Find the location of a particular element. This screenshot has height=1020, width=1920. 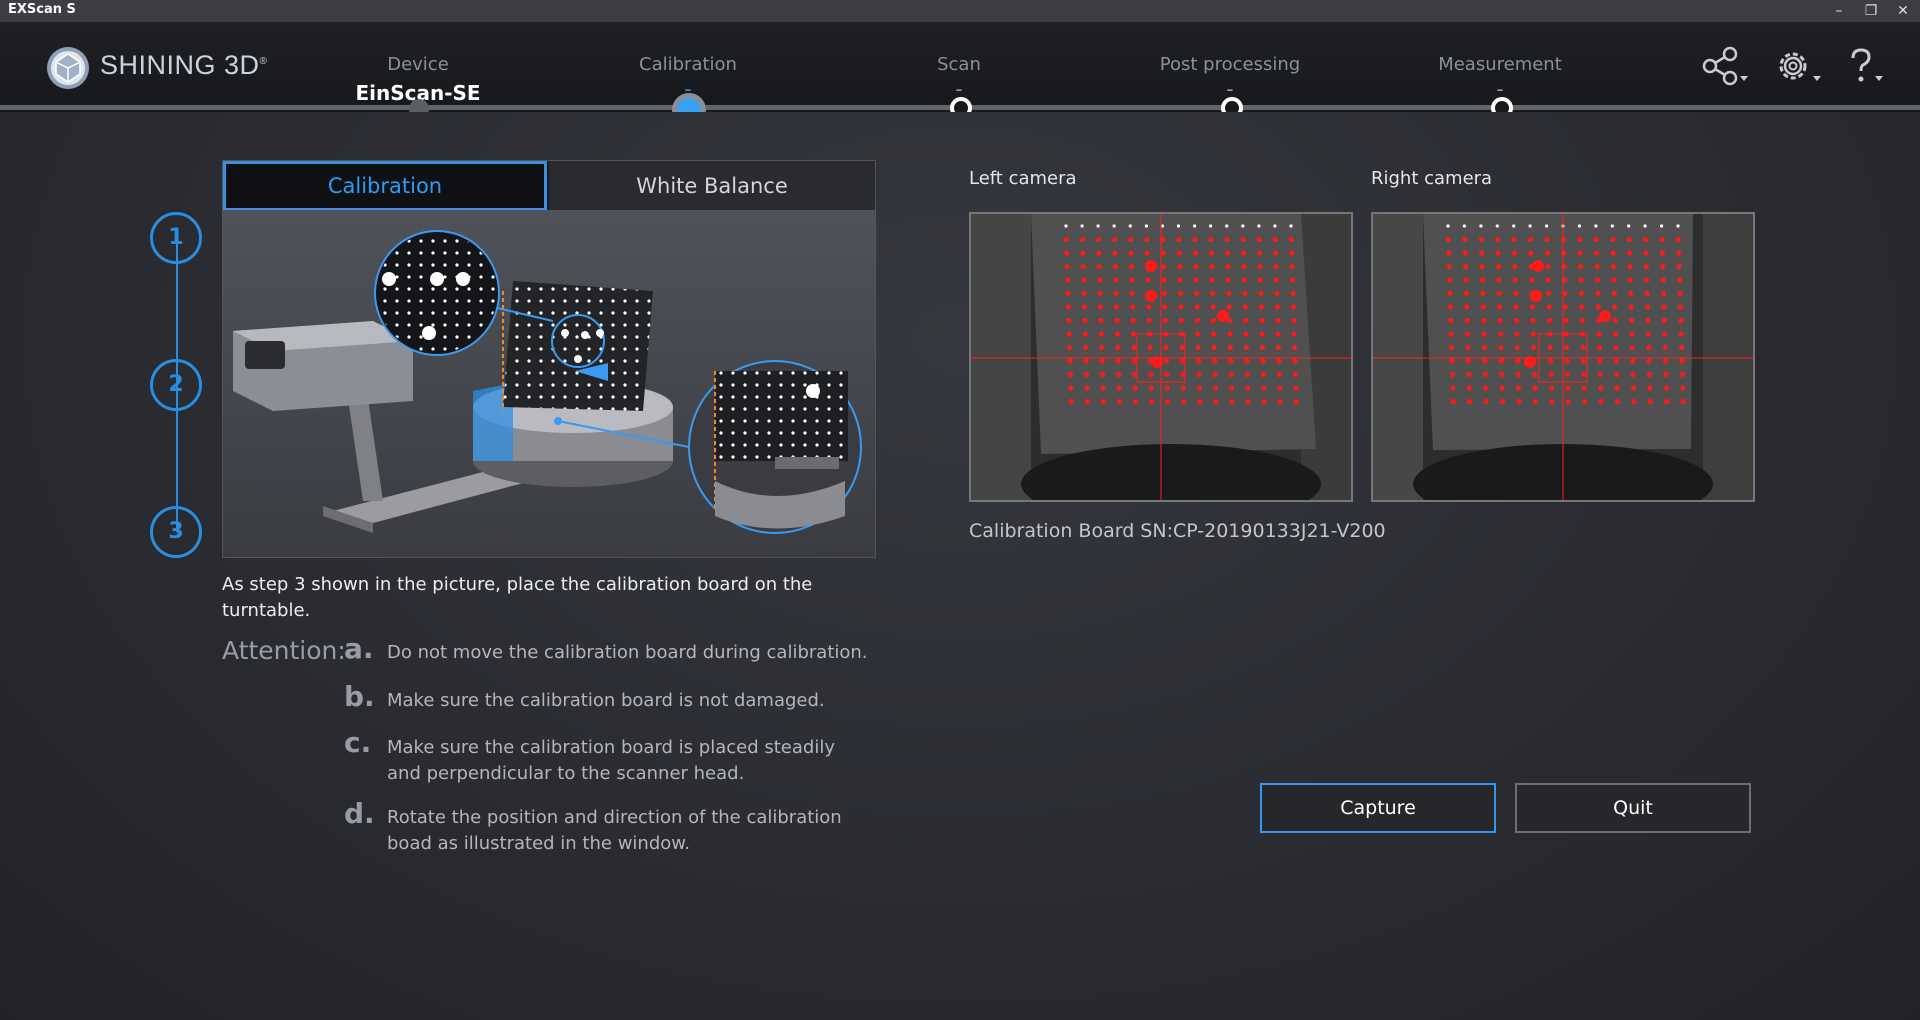

settings-icon is located at coordinates (1800, 66).